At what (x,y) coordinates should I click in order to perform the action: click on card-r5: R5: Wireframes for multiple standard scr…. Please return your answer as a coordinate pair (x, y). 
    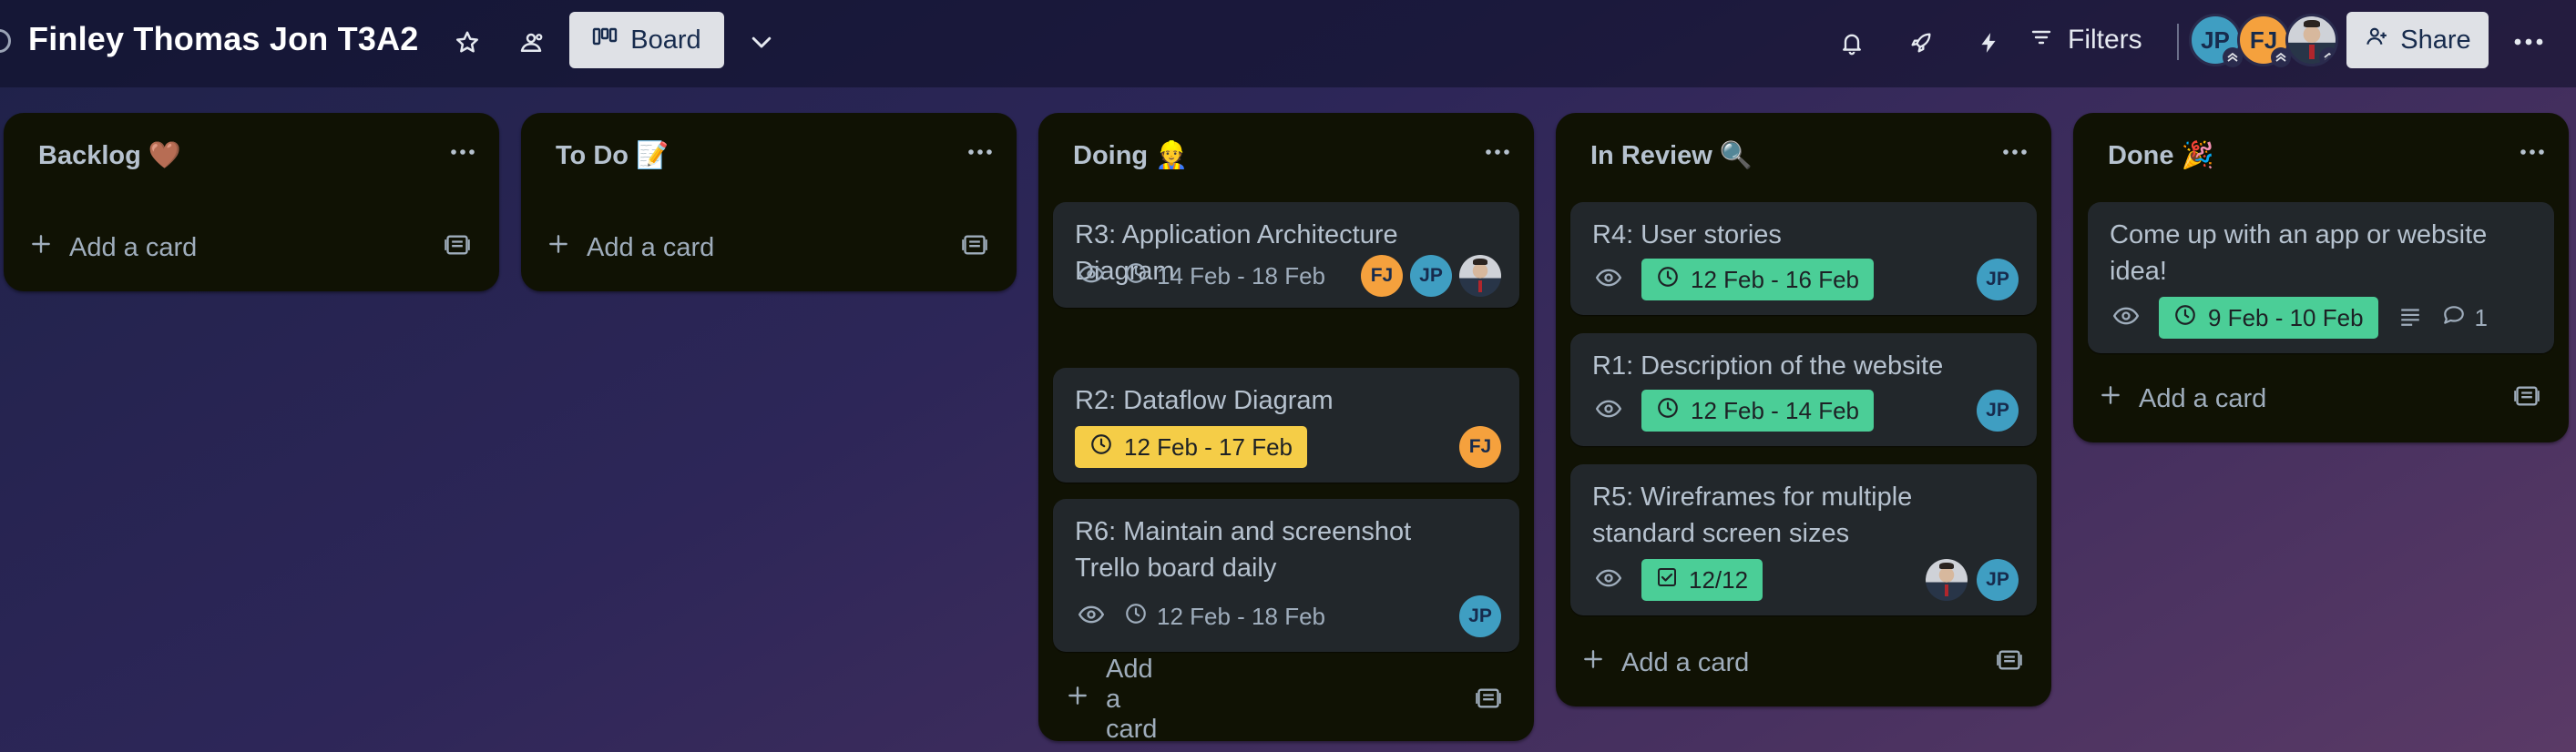
    Looking at the image, I should click on (1803, 539).